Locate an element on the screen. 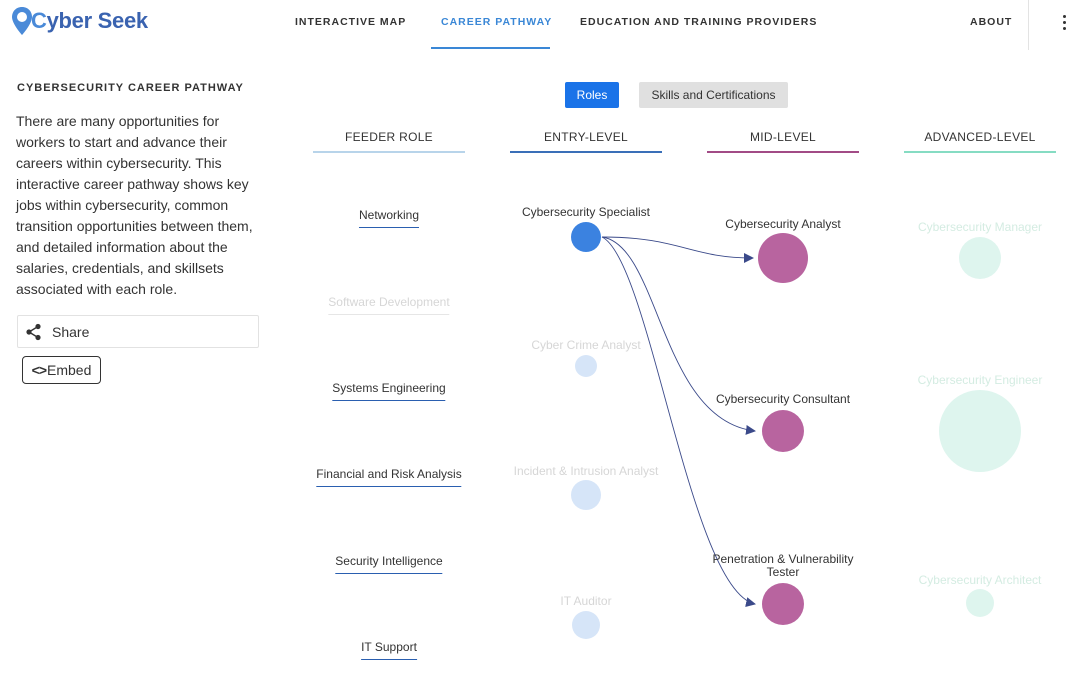 The height and width of the screenshot is (698, 1092). mid-role-node-analyst is located at coordinates (783, 258).